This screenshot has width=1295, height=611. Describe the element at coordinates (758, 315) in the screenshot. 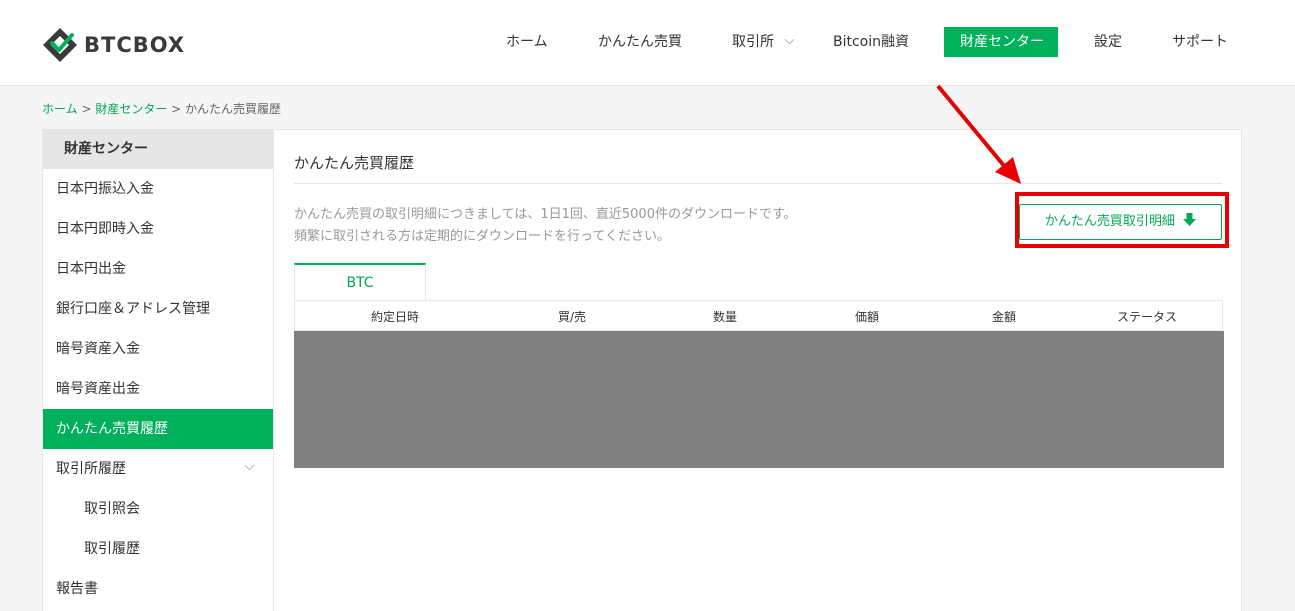

I see `table-header: 約定日時 買/売 数量 価額 金額 ステータス` at that location.